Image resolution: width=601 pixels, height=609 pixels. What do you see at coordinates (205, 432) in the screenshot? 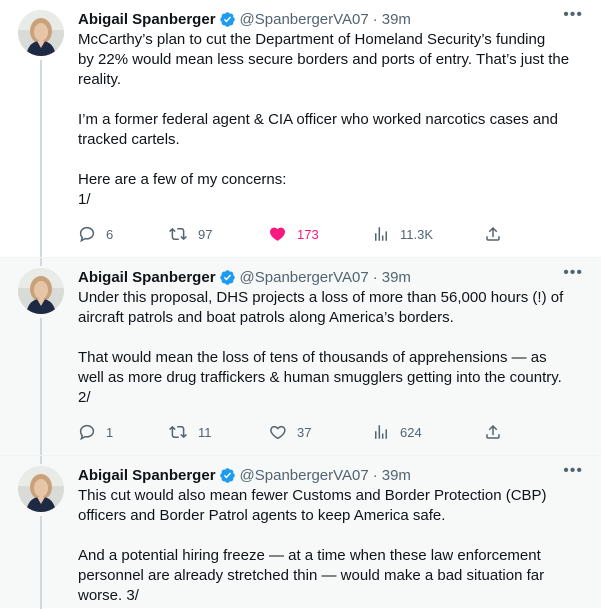
I see `retweet-count: 11` at bounding box center [205, 432].